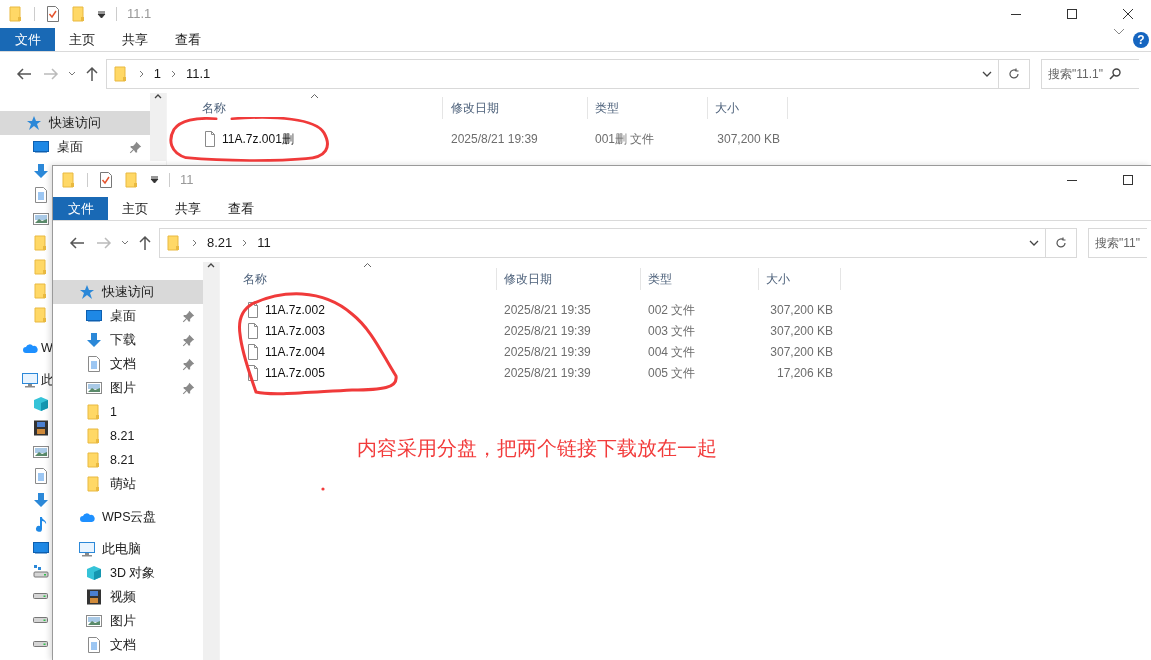  What do you see at coordinates (77, 243) in the screenshot?
I see `back-arrow-icon` at bounding box center [77, 243].